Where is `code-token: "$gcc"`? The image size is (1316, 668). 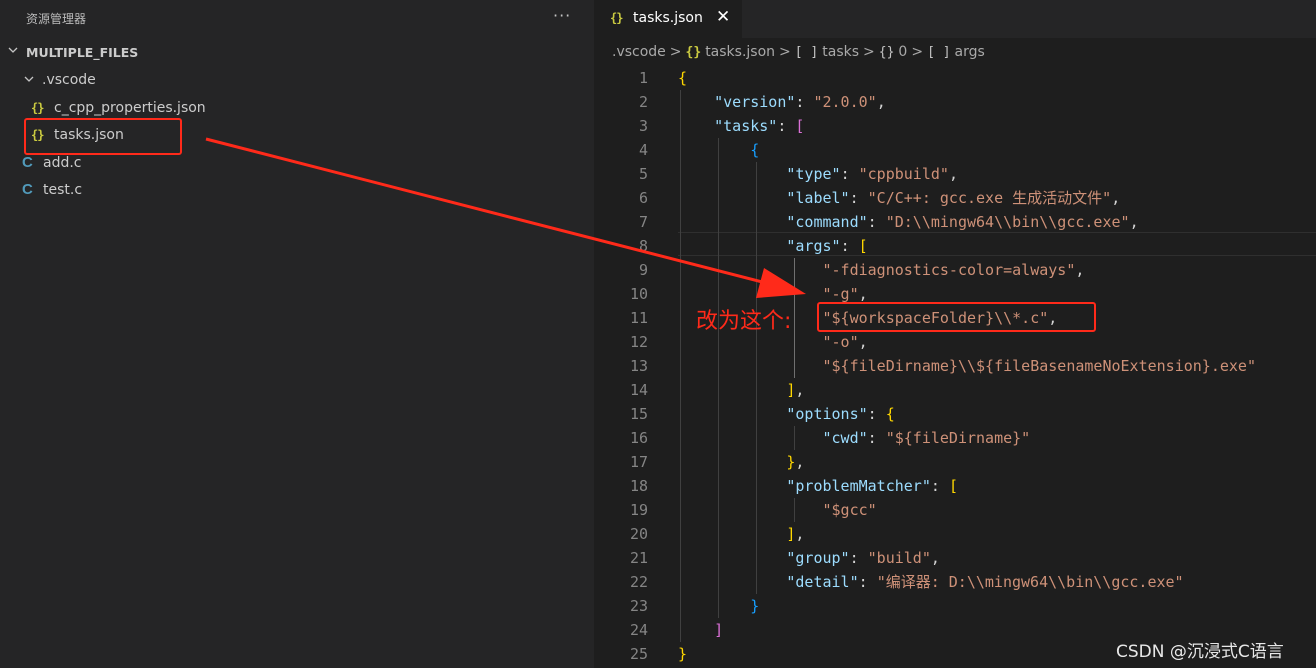 code-token: "$gcc" is located at coordinates (849, 510).